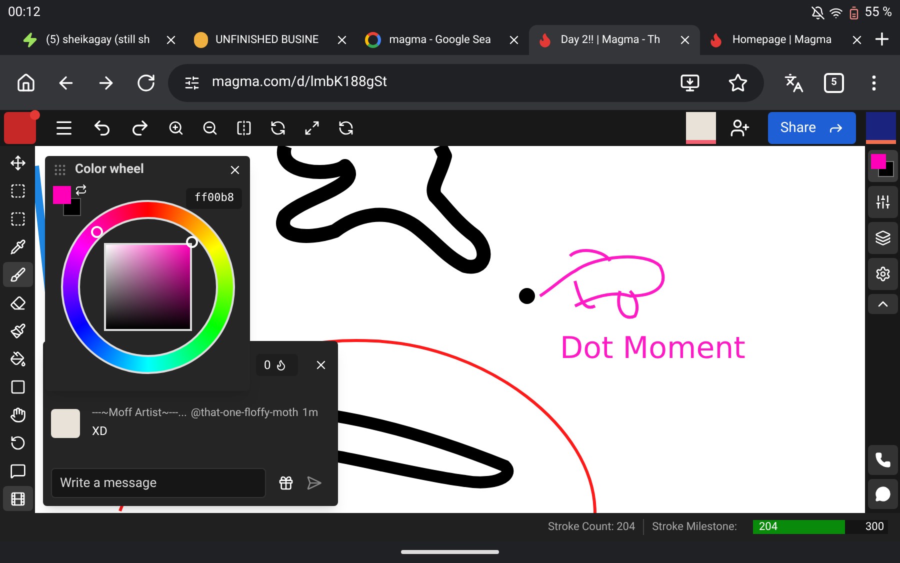 This screenshot has width=900, height=563. What do you see at coordinates (140, 128) in the screenshot?
I see `redo-icon` at bounding box center [140, 128].